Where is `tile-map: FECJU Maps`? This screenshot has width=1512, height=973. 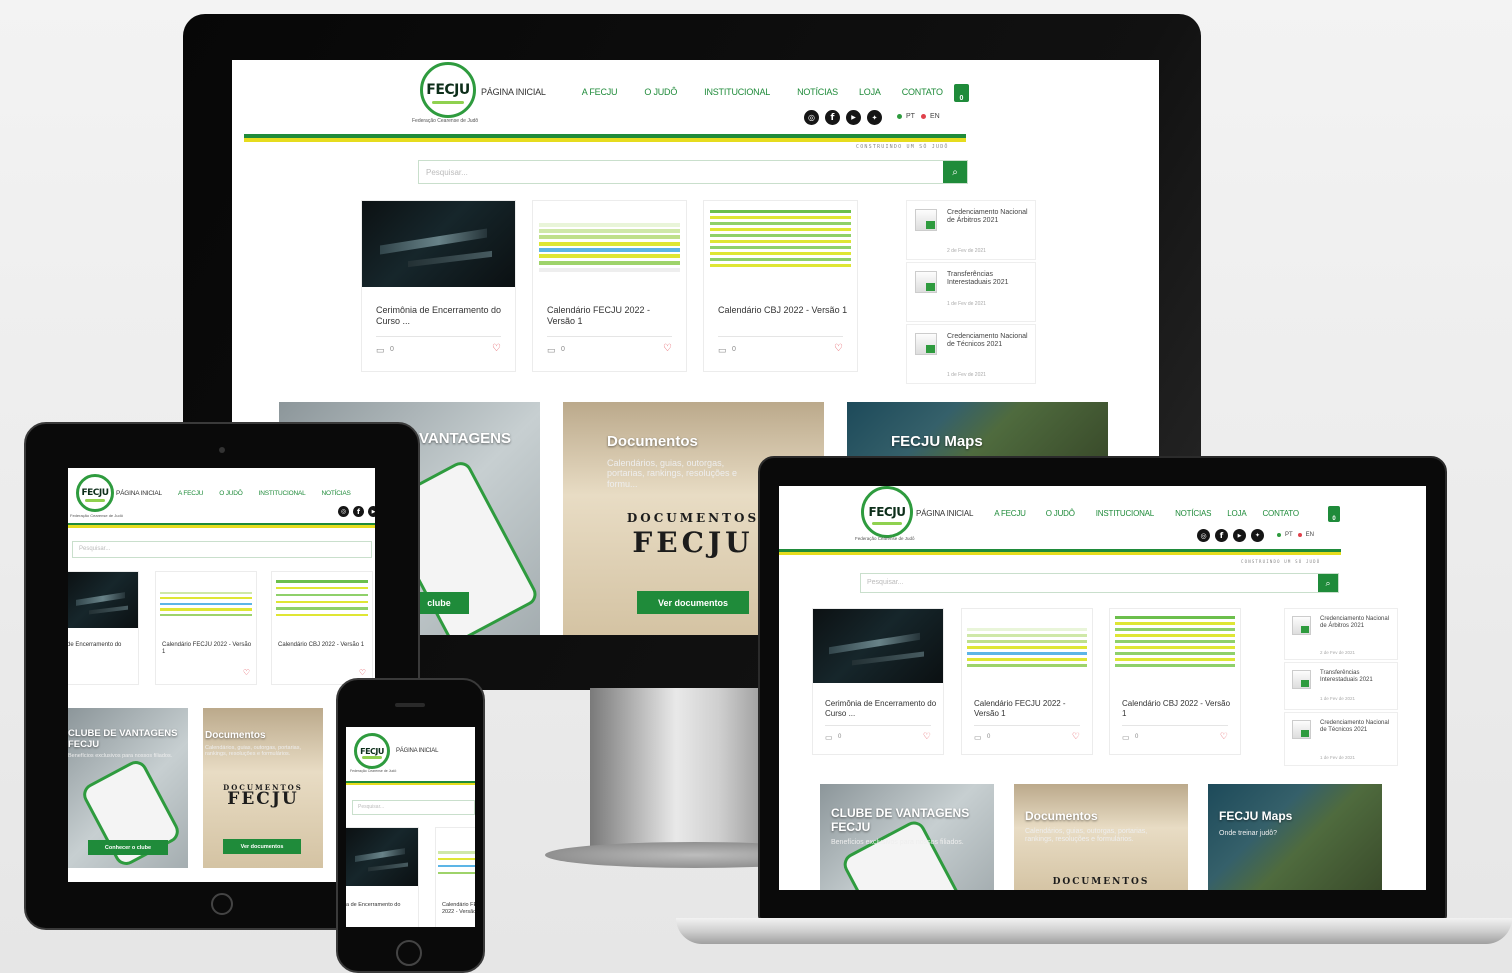
tile-map: FECJU Maps is located at coordinates (977, 432).